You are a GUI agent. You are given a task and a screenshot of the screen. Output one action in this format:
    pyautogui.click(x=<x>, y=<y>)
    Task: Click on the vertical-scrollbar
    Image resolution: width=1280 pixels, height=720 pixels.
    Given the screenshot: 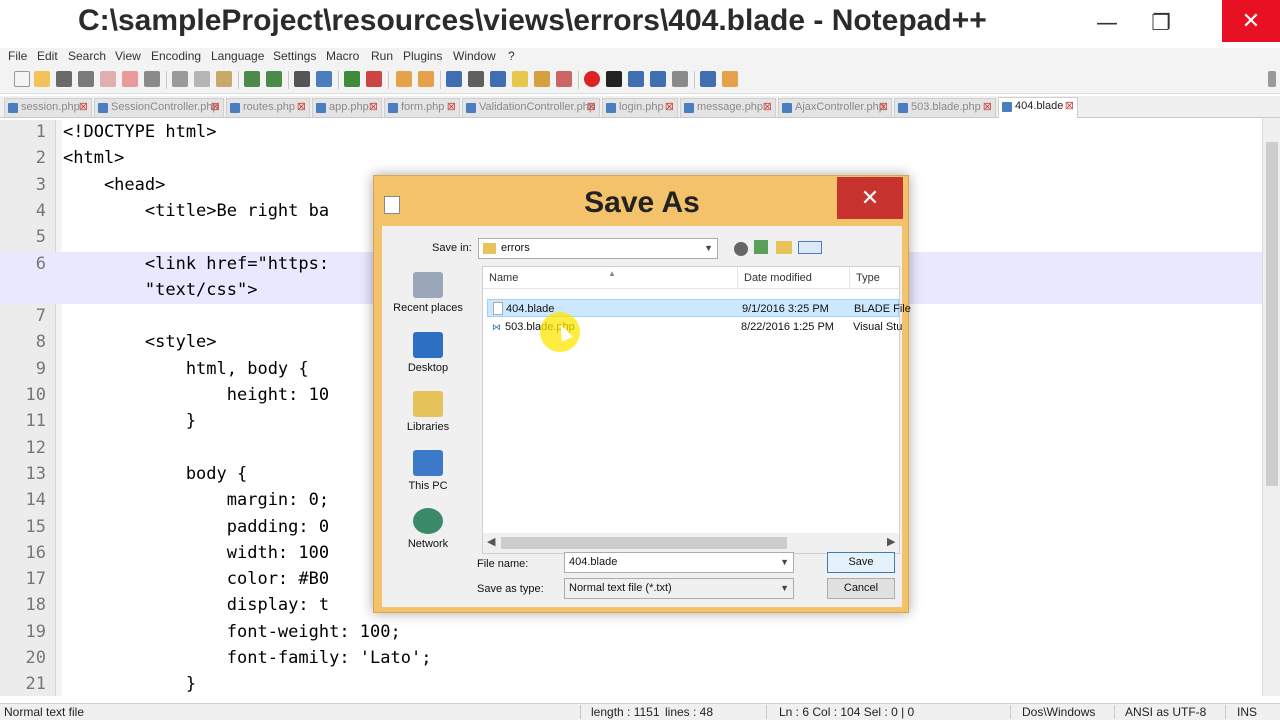 What is the action you would take?
    pyautogui.click(x=1271, y=407)
    